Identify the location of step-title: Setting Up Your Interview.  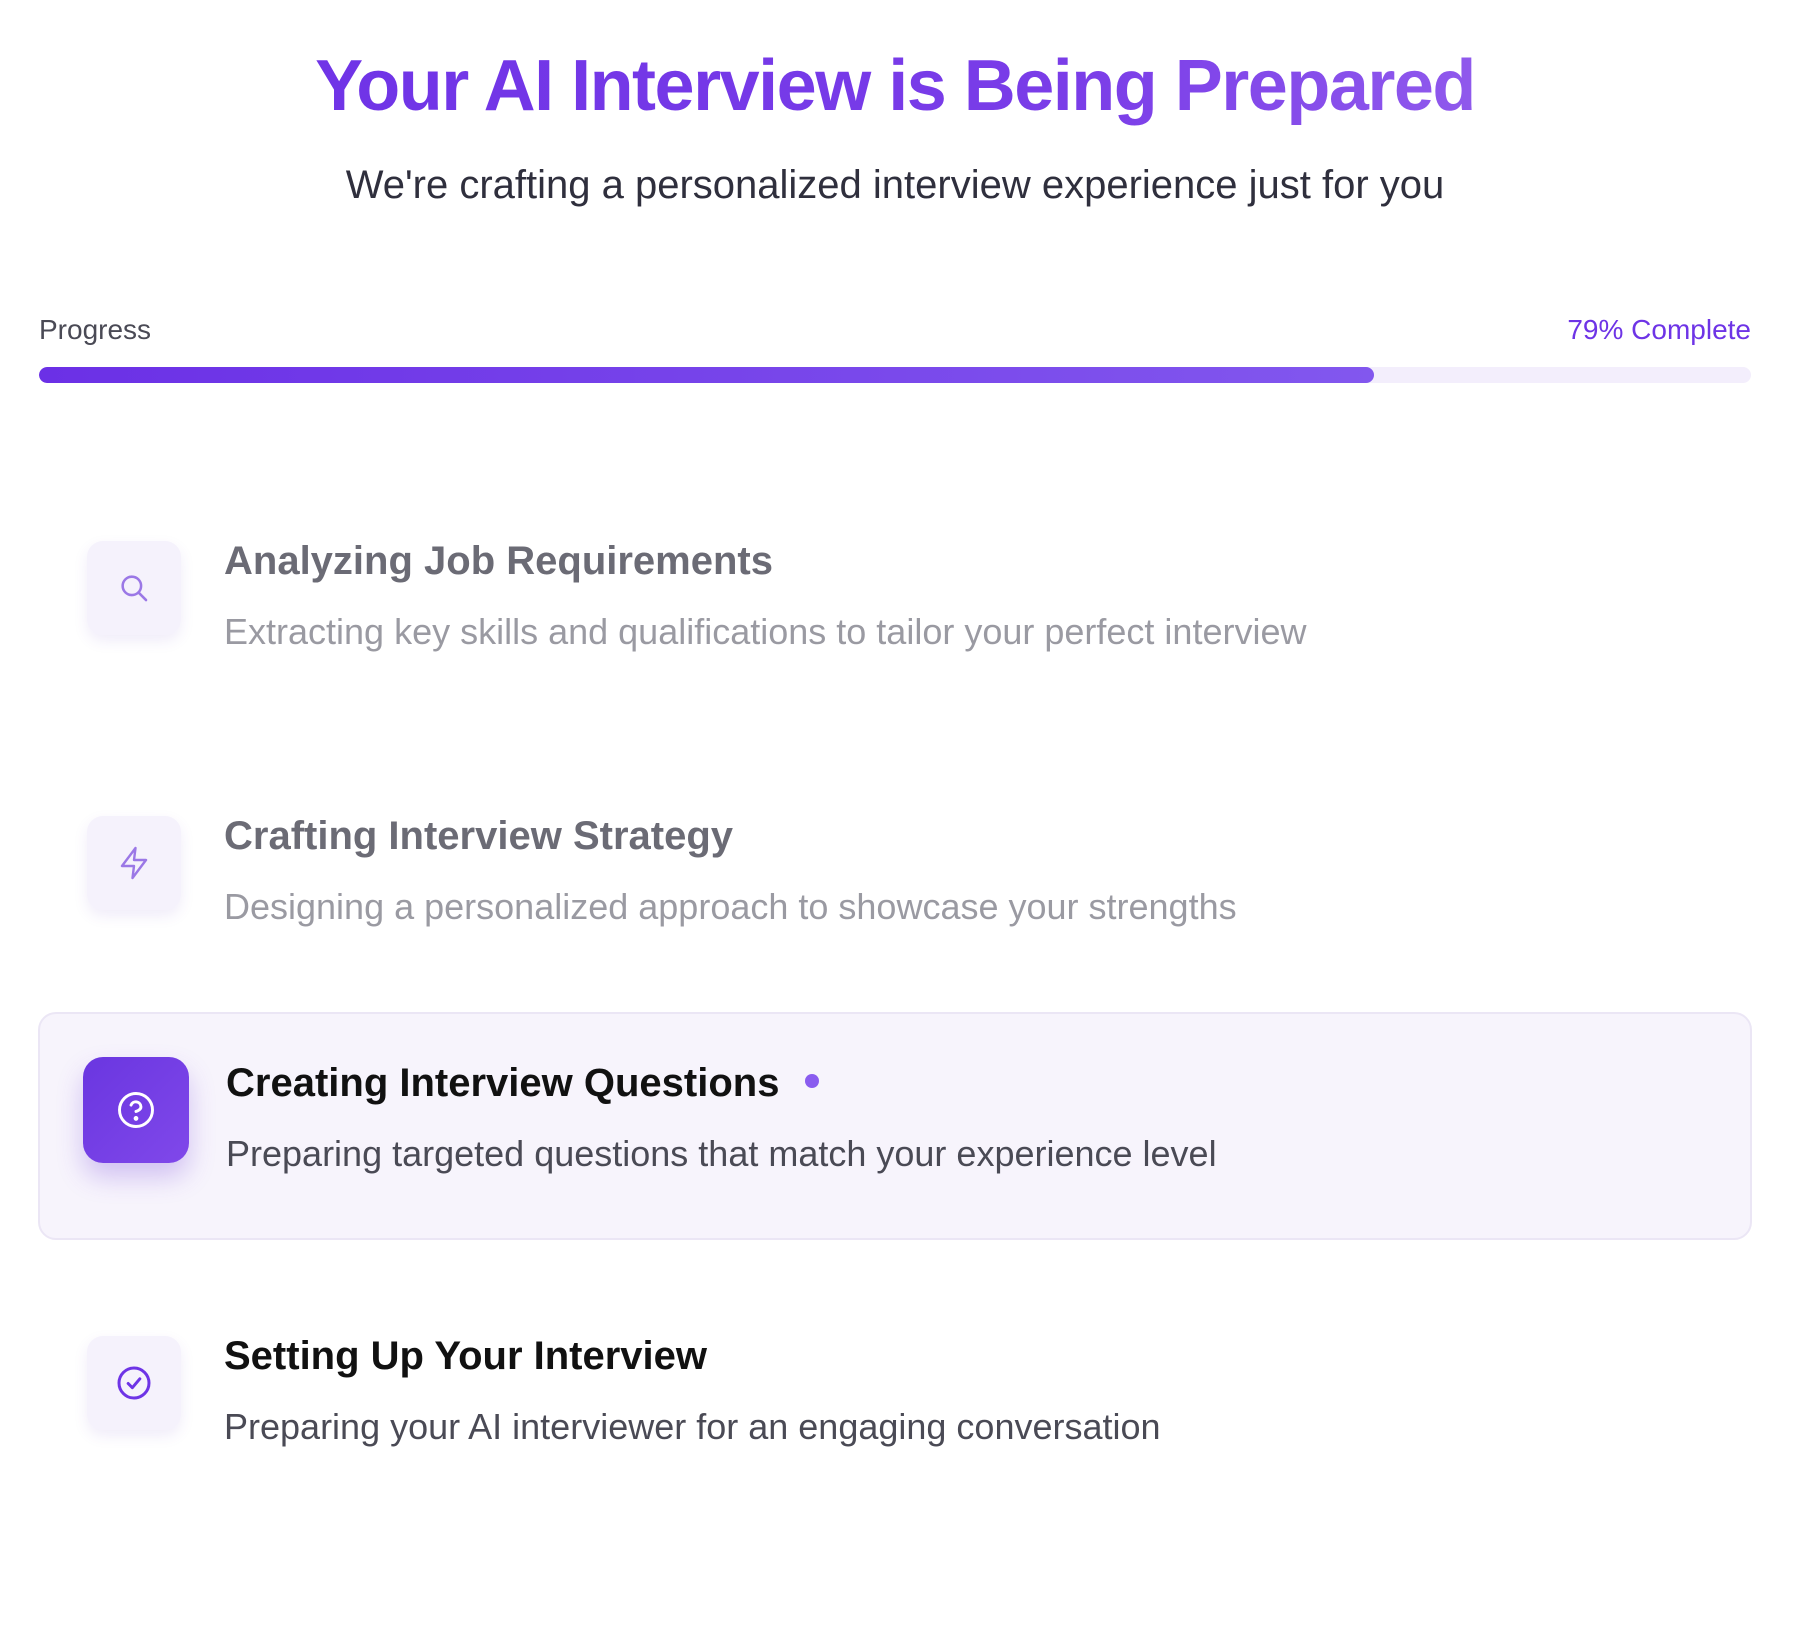
(466, 1356).